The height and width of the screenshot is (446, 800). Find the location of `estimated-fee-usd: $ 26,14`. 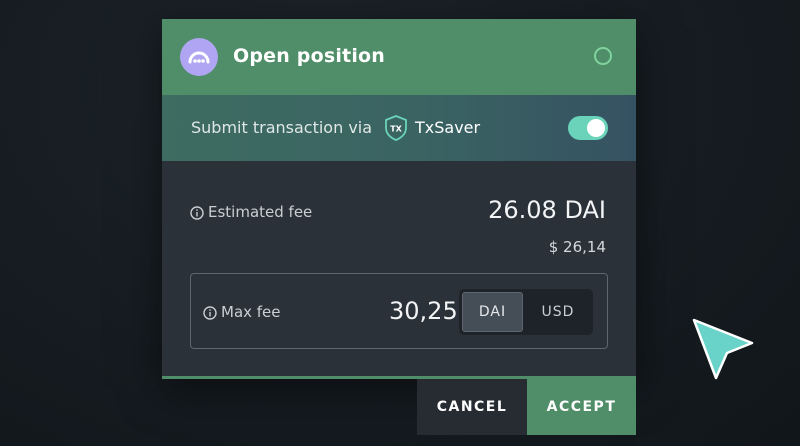

estimated-fee-usd: $ 26,14 is located at coordinates (577, 247).